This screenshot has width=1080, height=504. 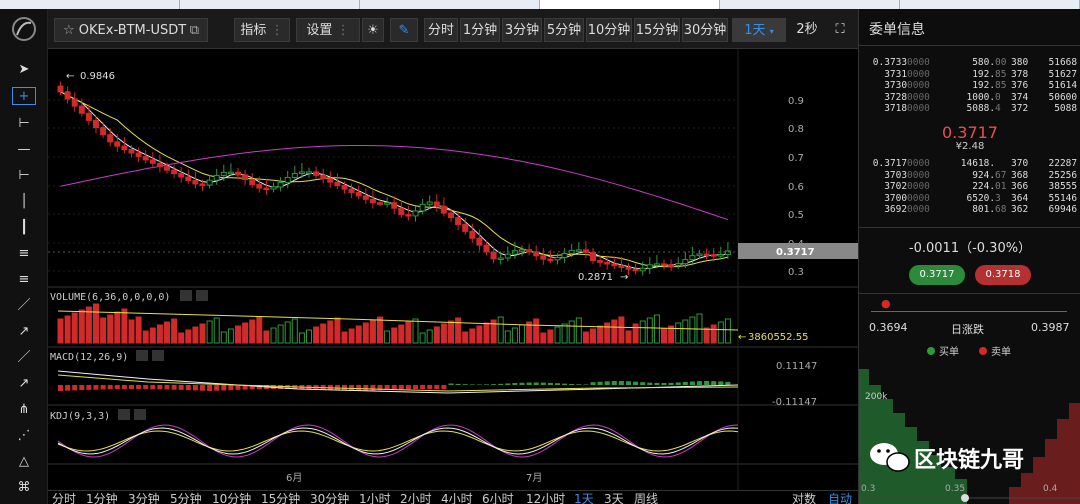 I want to click on timeframe-item: 3天, so click(x=614, y=498).